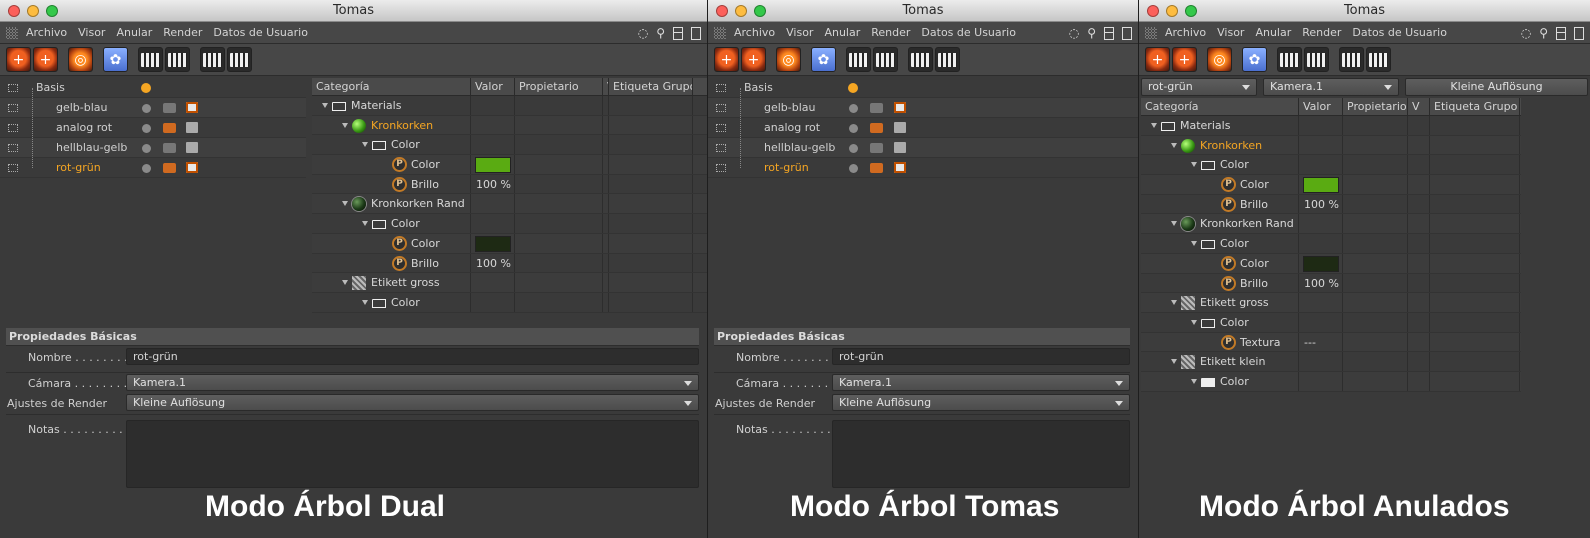  I want to click on render-settings-button: Kleine Auflösung, so click(1496, 87).